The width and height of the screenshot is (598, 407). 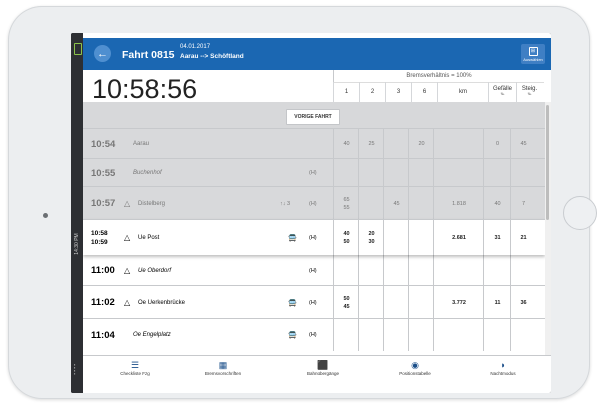 What do you see at coordinates (523, 302) in the screenshot?
I see `table-cell: 36` at bounding box center [523, 302].